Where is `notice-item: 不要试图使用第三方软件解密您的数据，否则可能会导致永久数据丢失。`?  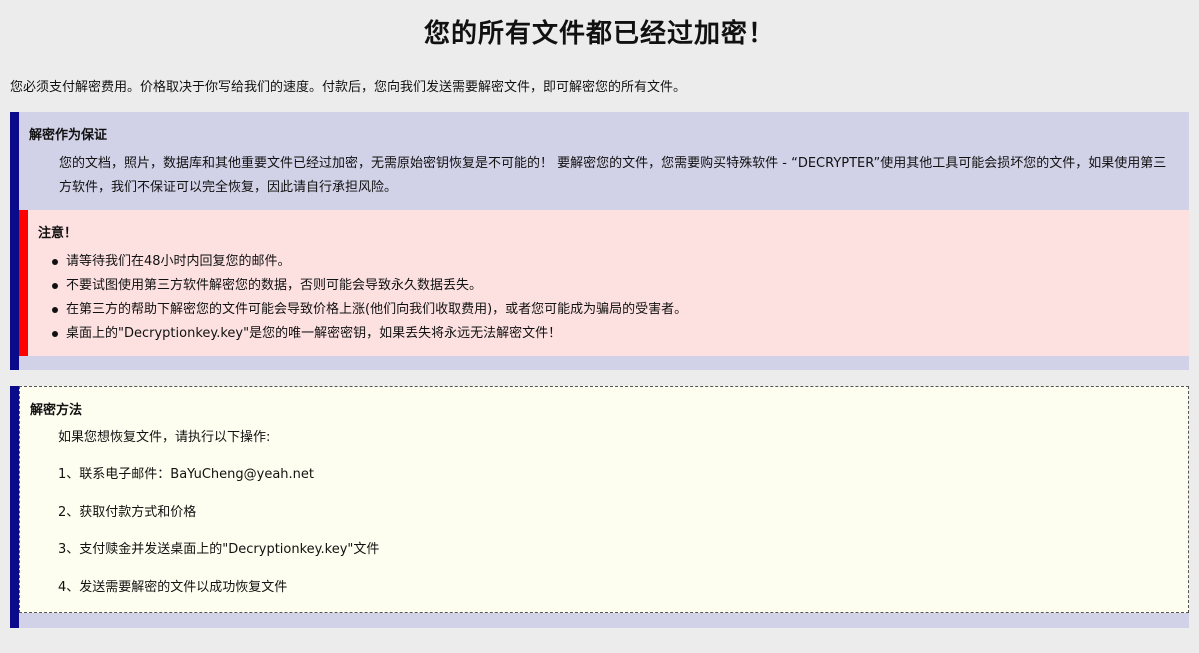 notice-item: 不要试图使用第三方软件解密您的数据，否则可能会导致永久数据丢失。 is located at coordinates (367, 286).